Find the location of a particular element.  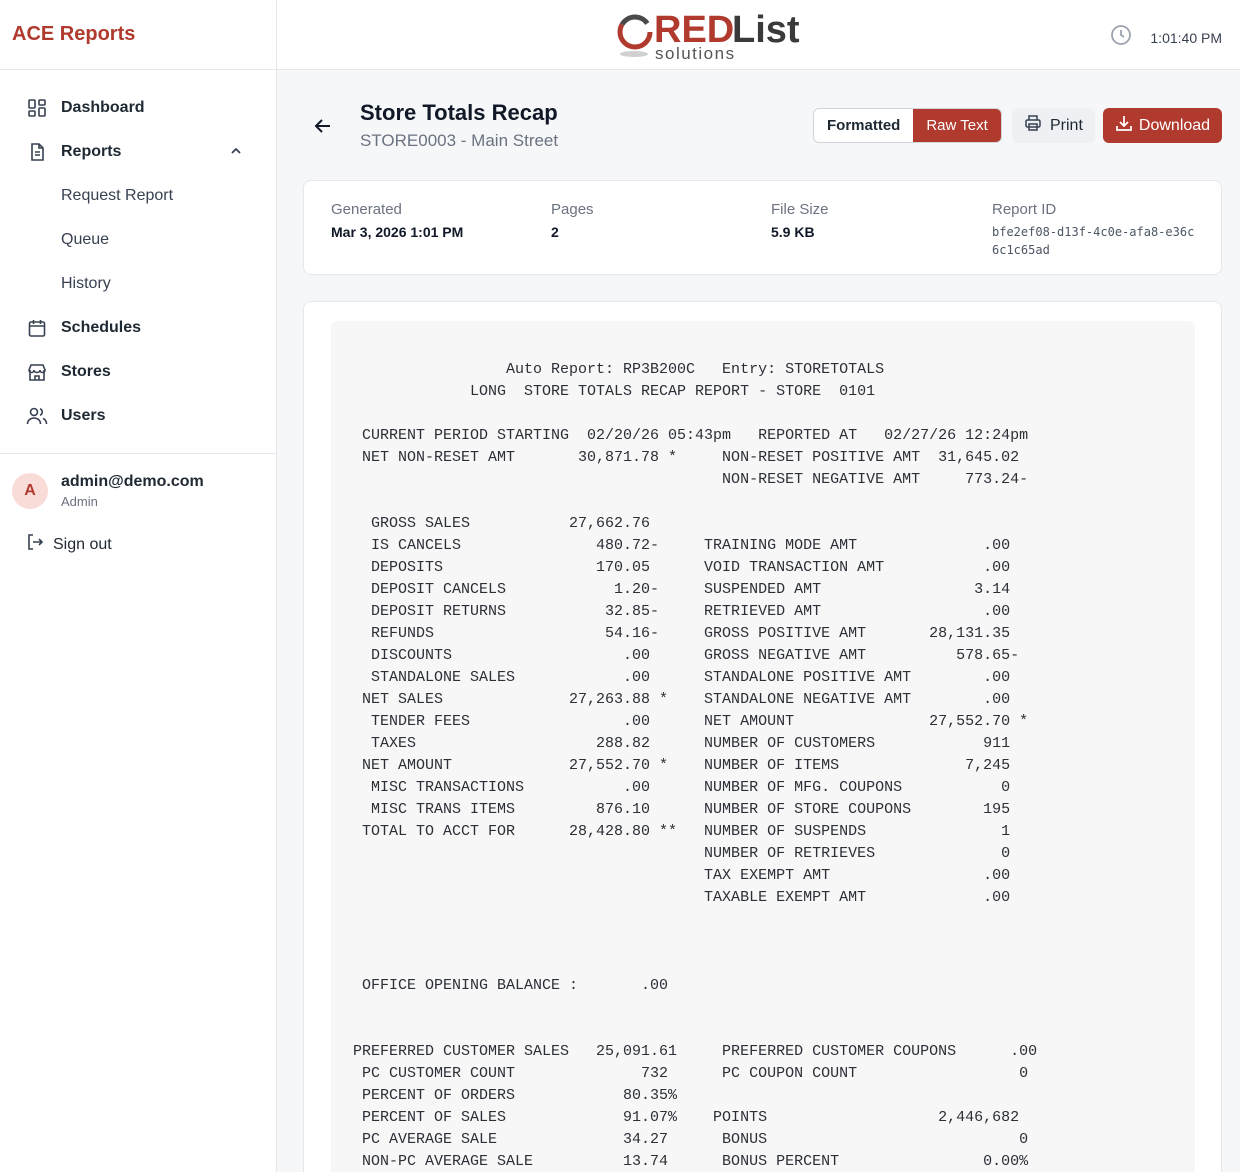

redlist-logo: RED List solutions is located at coordinates (709, 35).